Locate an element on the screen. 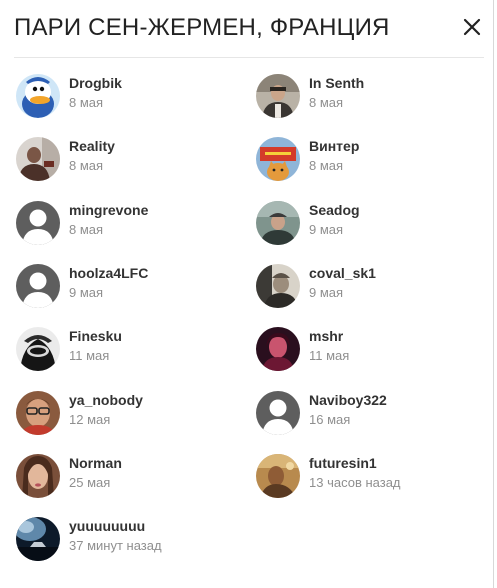  user-name: Винтер is located at coordinates (334, 146).